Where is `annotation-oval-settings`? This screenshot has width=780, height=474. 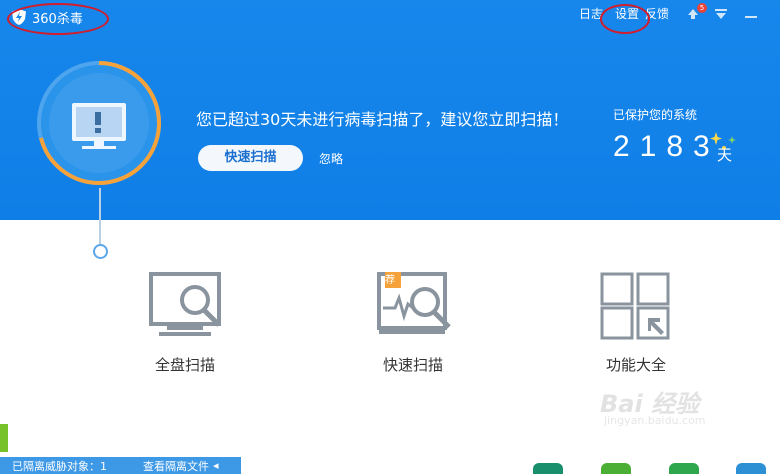 annotation-oval-settings is located at coordinates (625, 19).